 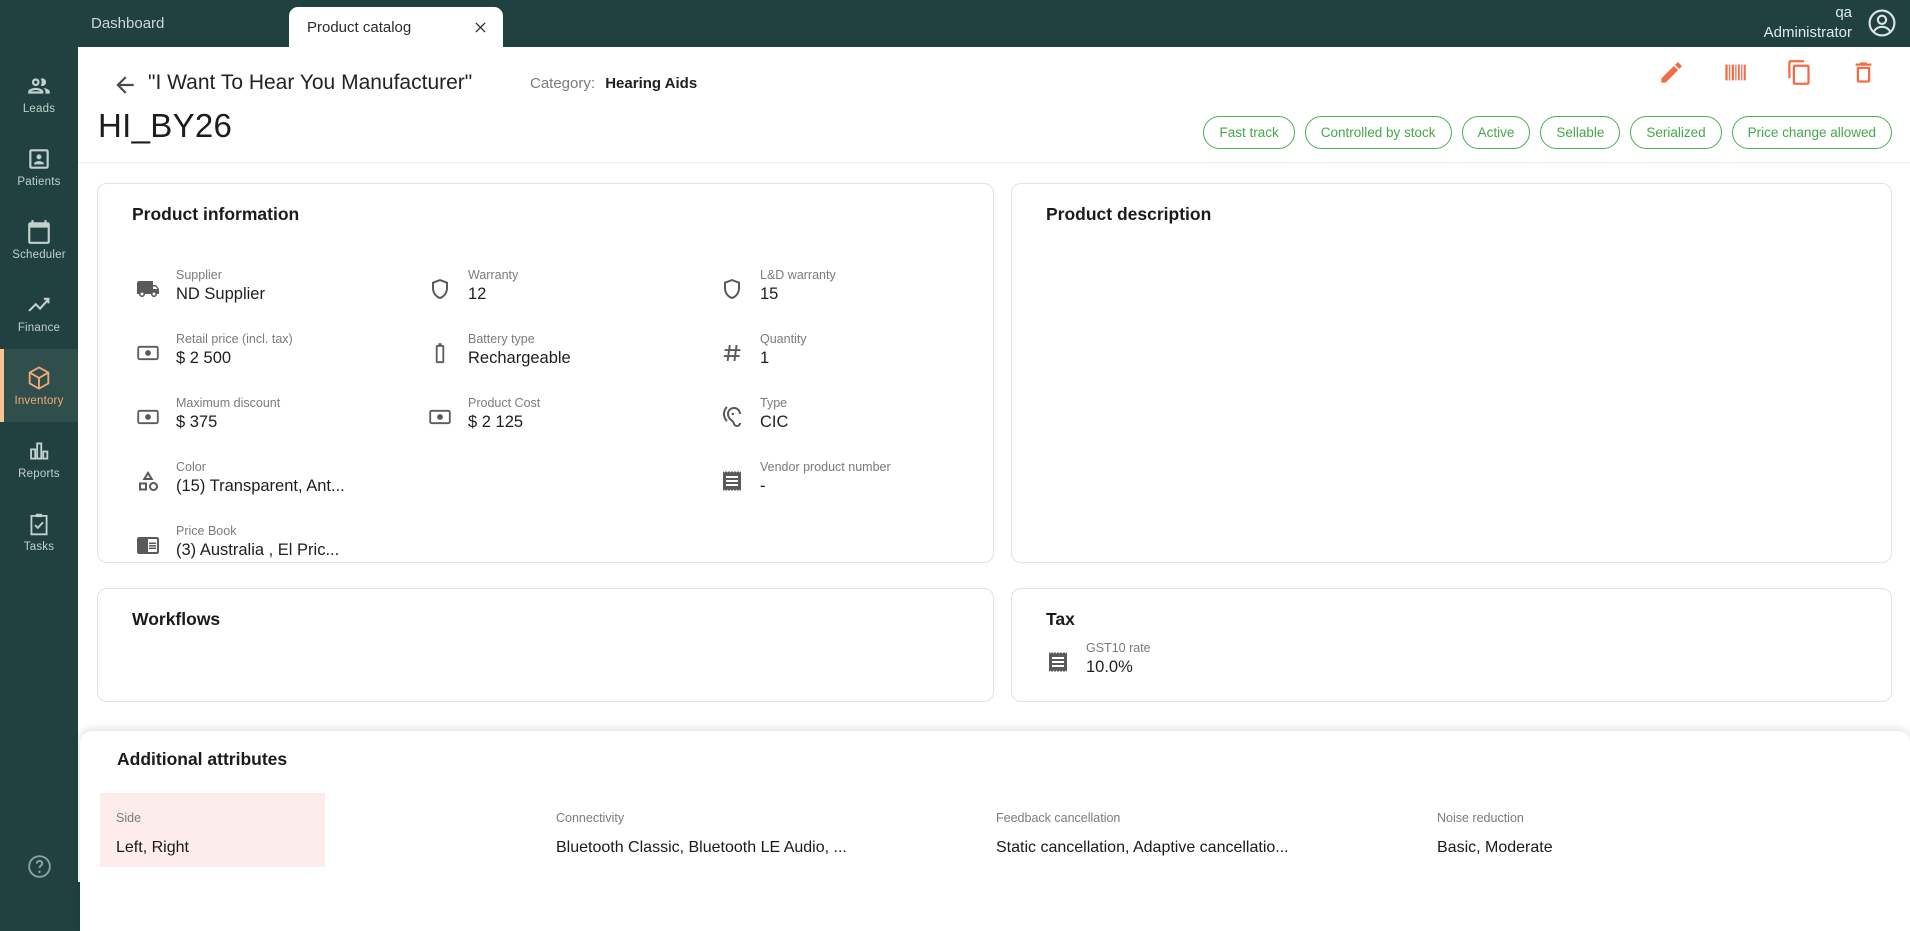 I want to click on sidebar-item-tasks: Tasks, so click(x=39, y=531).